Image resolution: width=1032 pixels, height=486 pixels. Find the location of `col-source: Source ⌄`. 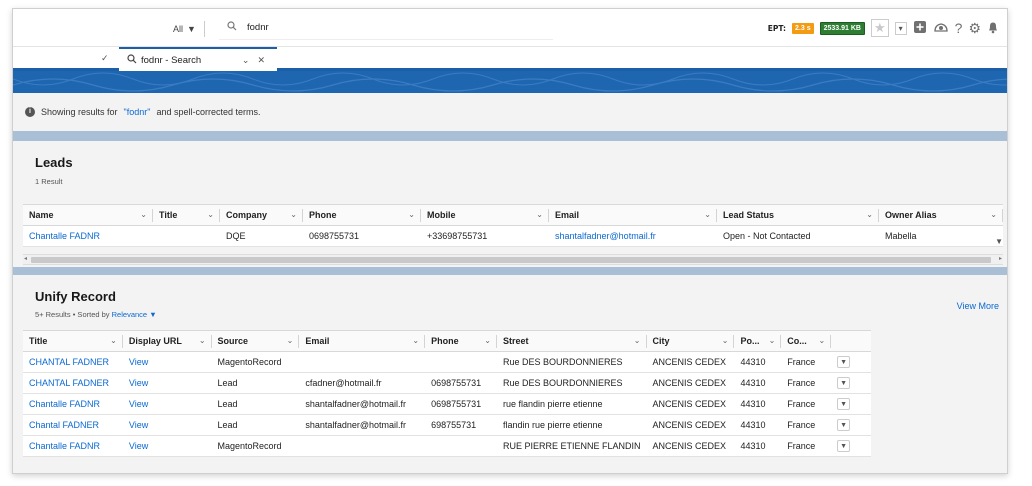

col-source: Source ⌄ is located at coordinates (255, 341).